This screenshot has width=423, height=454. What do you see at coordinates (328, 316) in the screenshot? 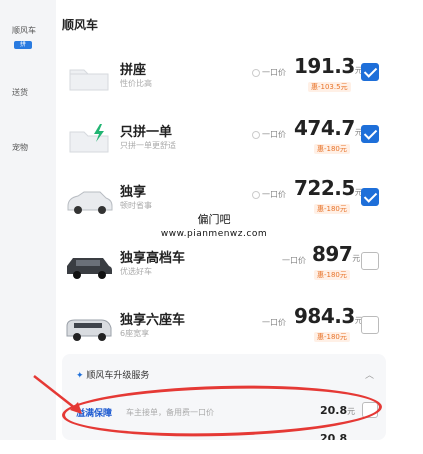
I see `option-price: 984.3元` at bounding box center [328, 316].